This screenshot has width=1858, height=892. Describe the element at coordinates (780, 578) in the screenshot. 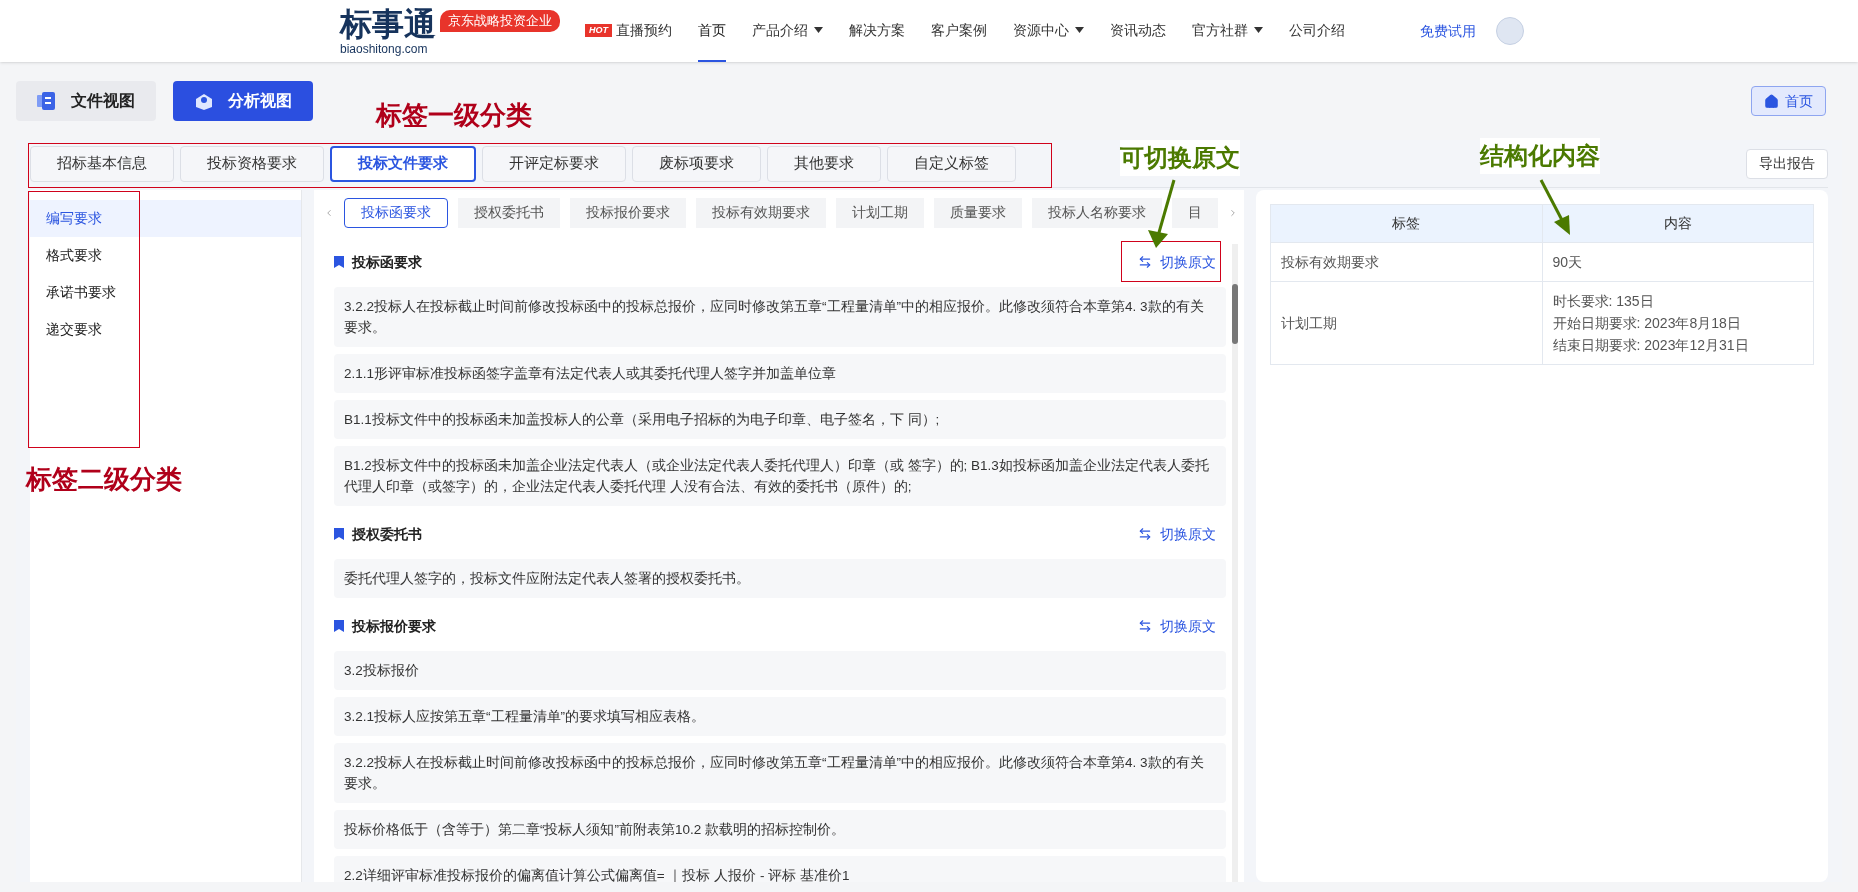

I see `requirement-text: 委托代理人签字的，投标文件应附法定代表人签署的授权委托书。` at that location.